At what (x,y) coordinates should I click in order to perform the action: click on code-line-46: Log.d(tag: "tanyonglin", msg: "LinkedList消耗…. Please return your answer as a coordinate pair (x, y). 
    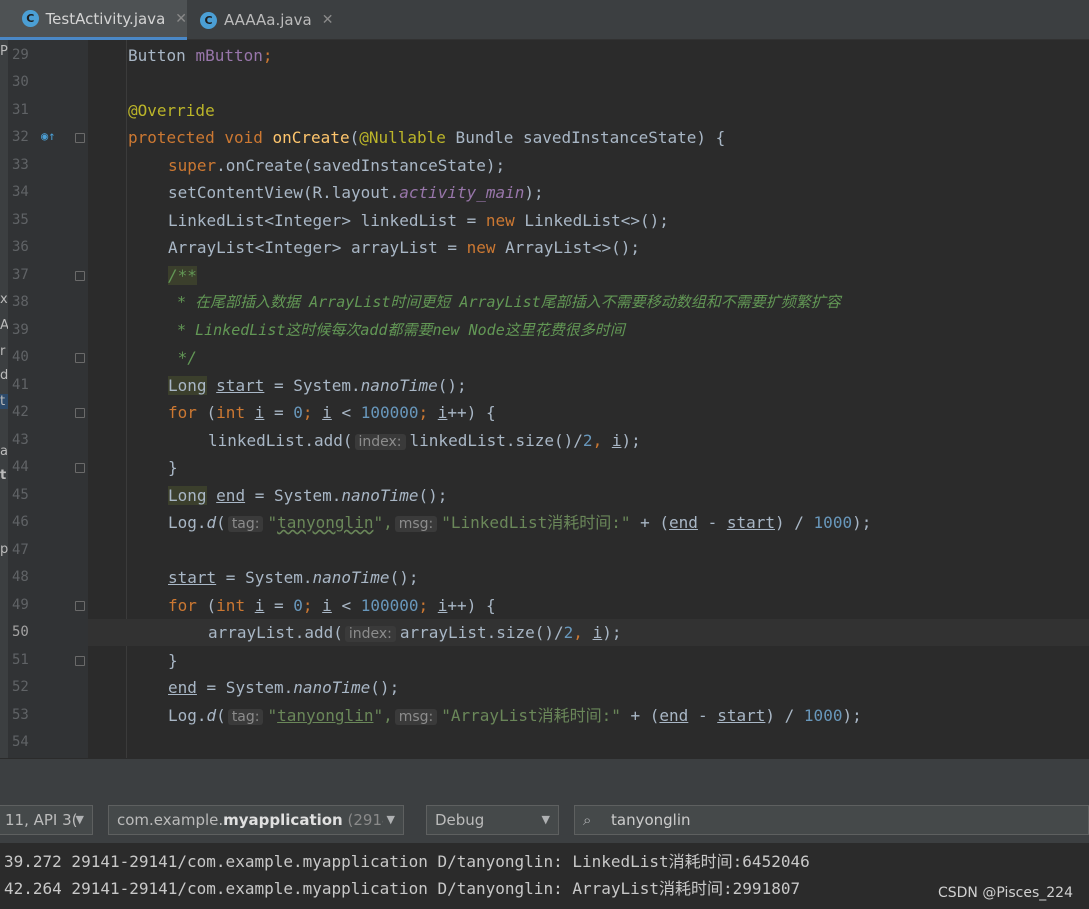
    Looking at the image, I should click on (520, 522).